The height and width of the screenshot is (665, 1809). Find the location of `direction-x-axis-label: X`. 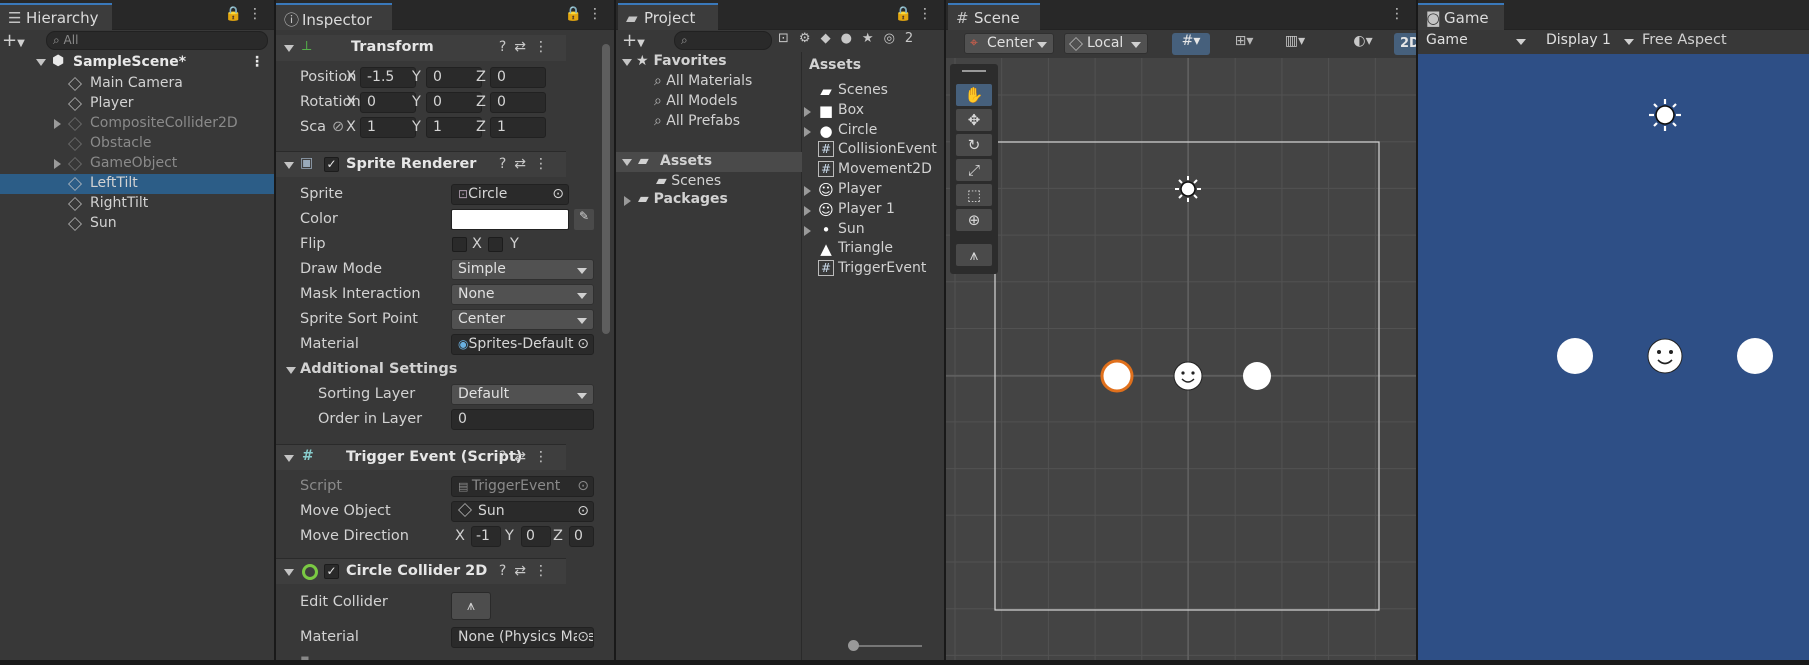

direction-x-axis-label: X is located at coordinates (460, 536).